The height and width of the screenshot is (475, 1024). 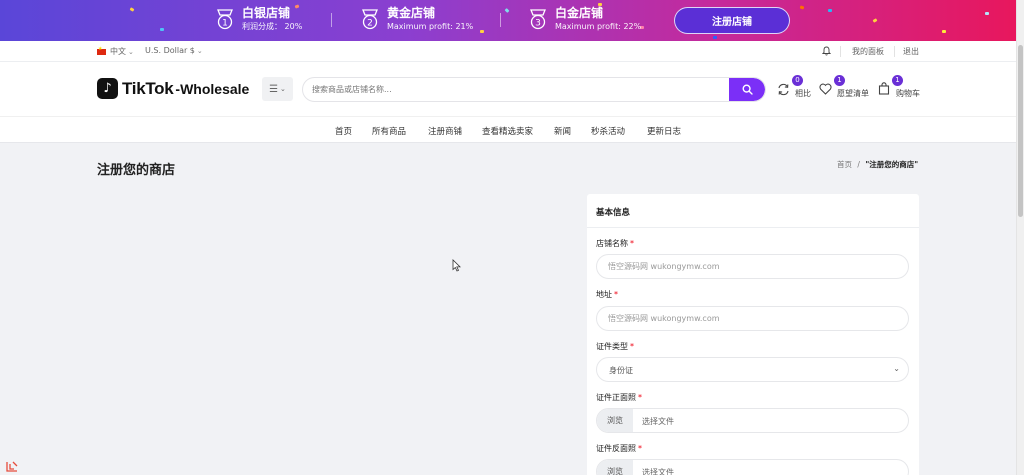 I want to click on compare-button: 0 相比, so click(x=794, y=87).